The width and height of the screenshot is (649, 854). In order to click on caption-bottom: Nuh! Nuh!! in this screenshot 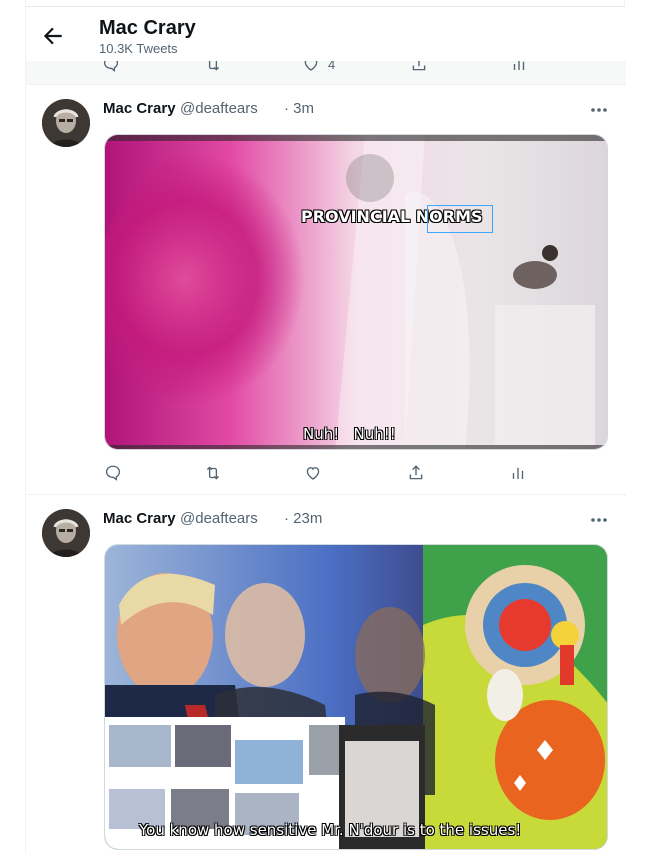, I will do `click(349, 434)`.